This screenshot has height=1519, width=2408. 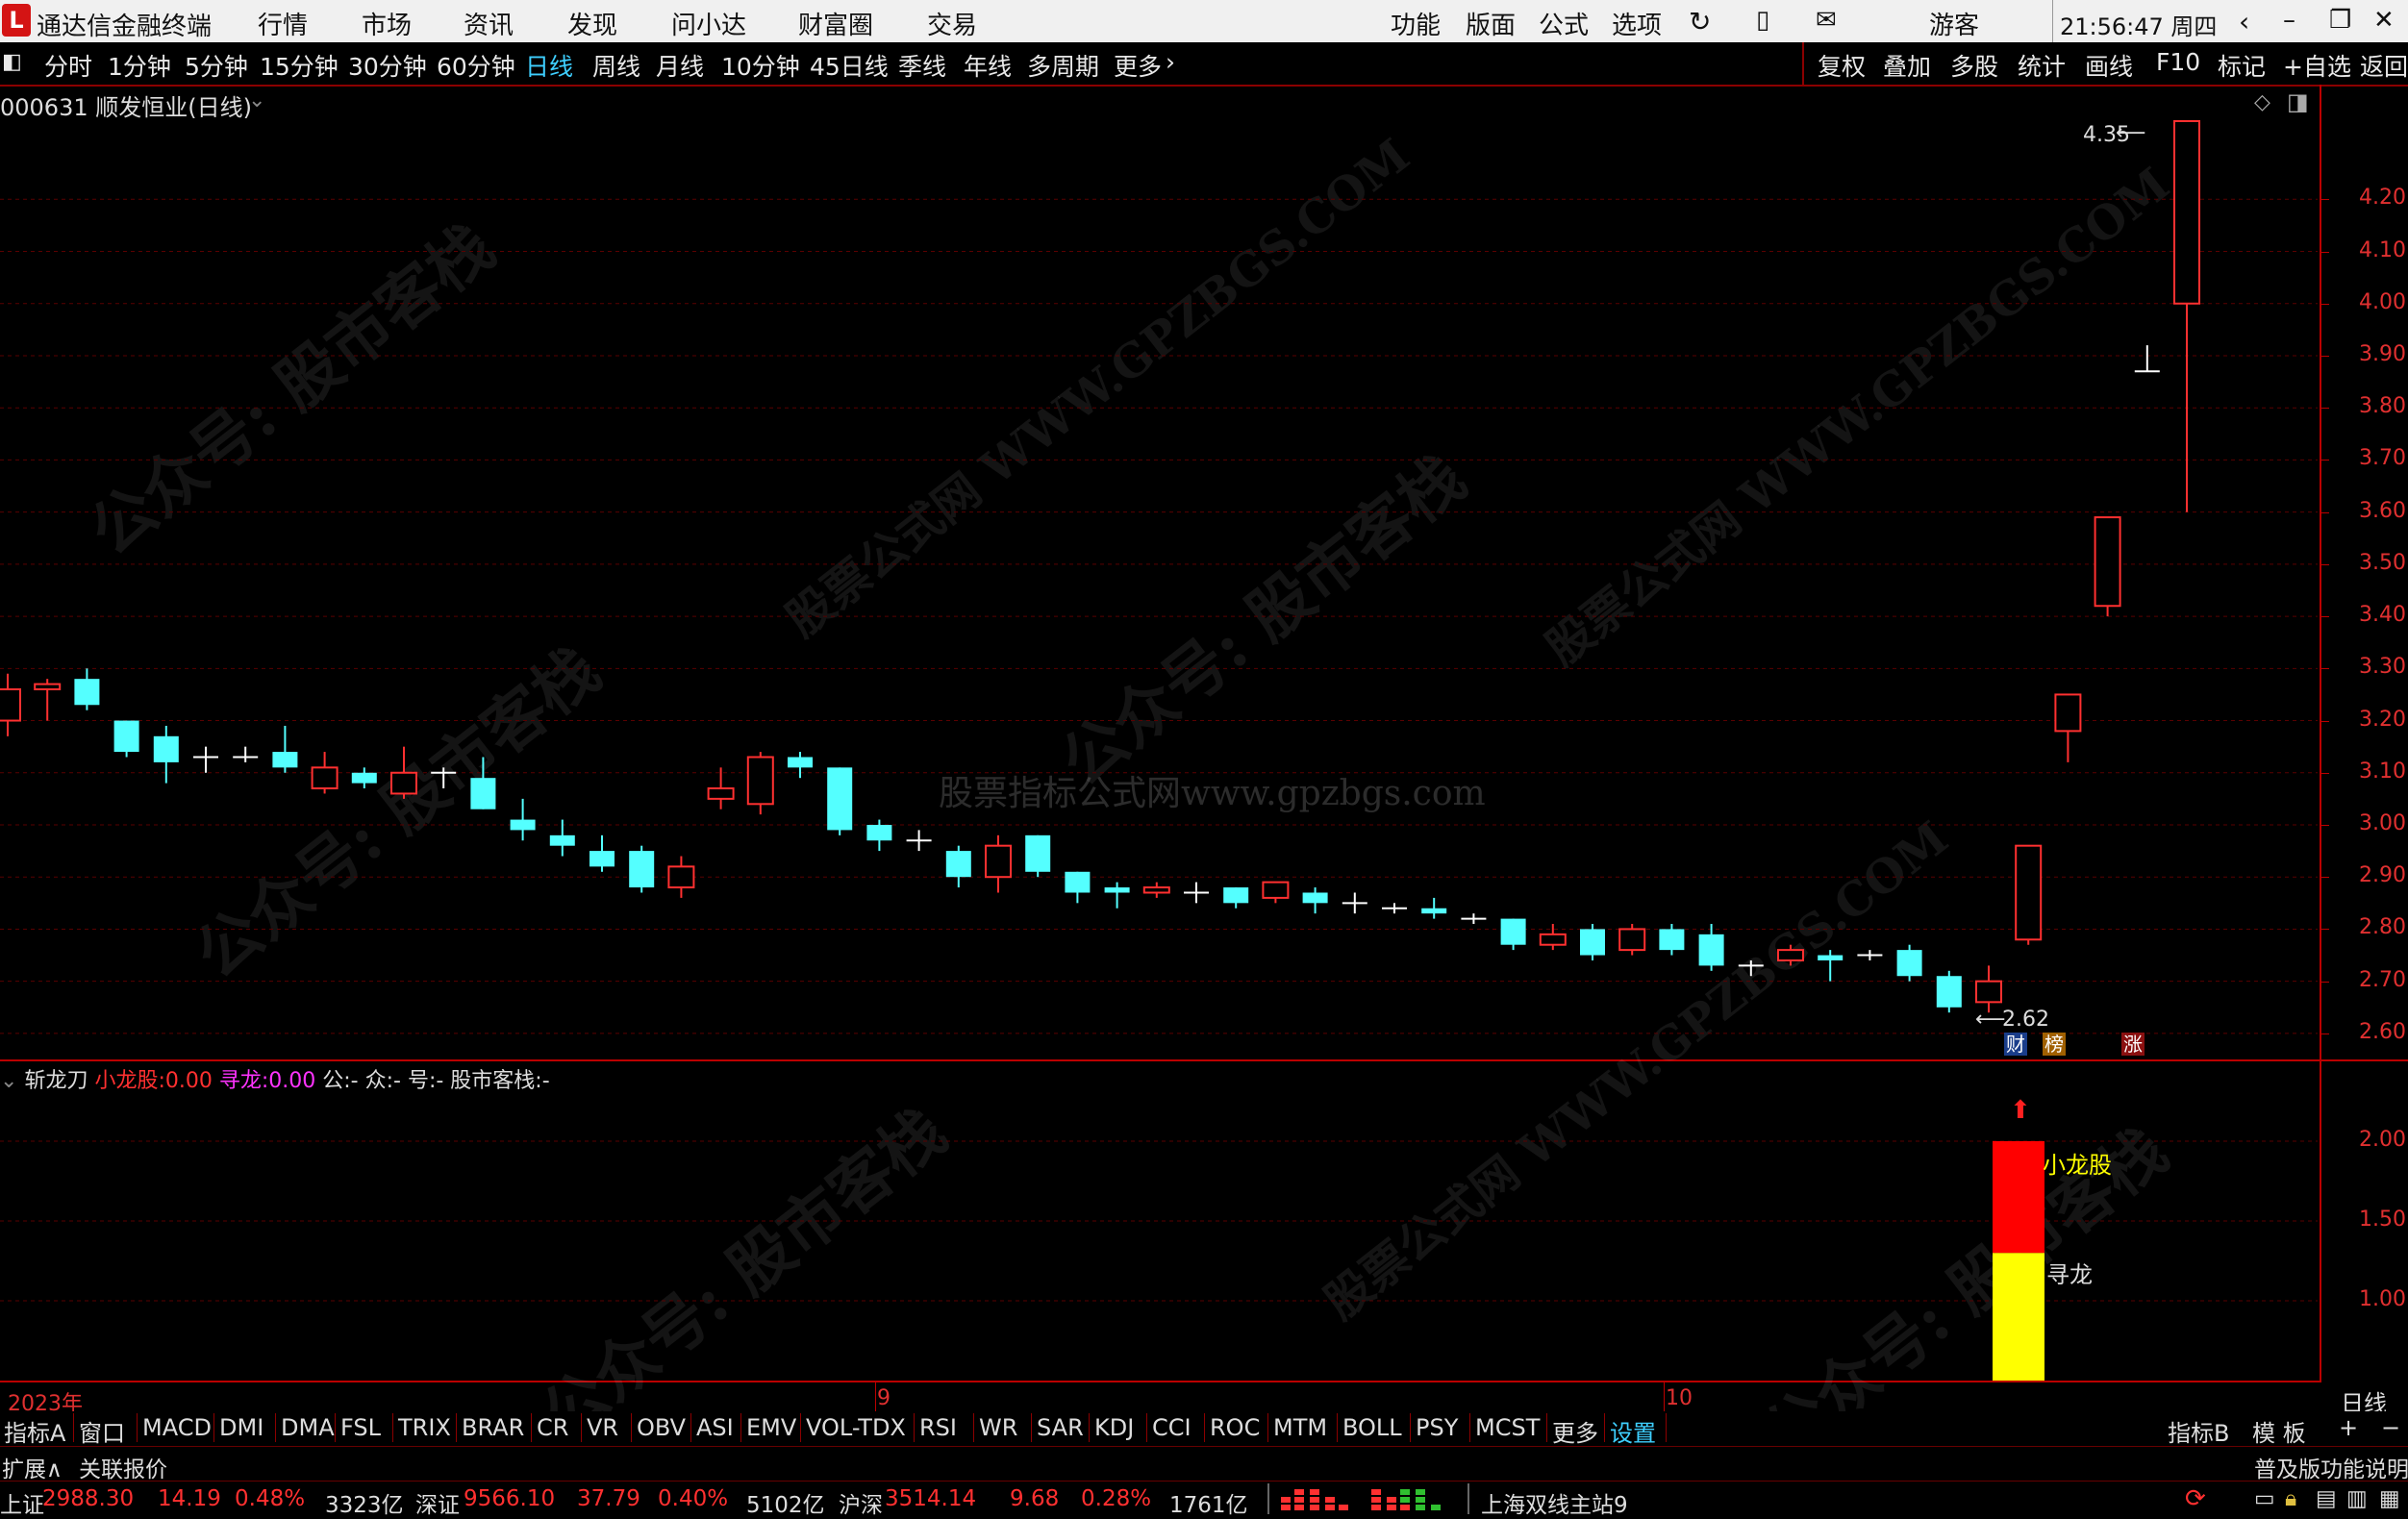 I want to click on user-label: 游客, so click(x=1954, y=23).